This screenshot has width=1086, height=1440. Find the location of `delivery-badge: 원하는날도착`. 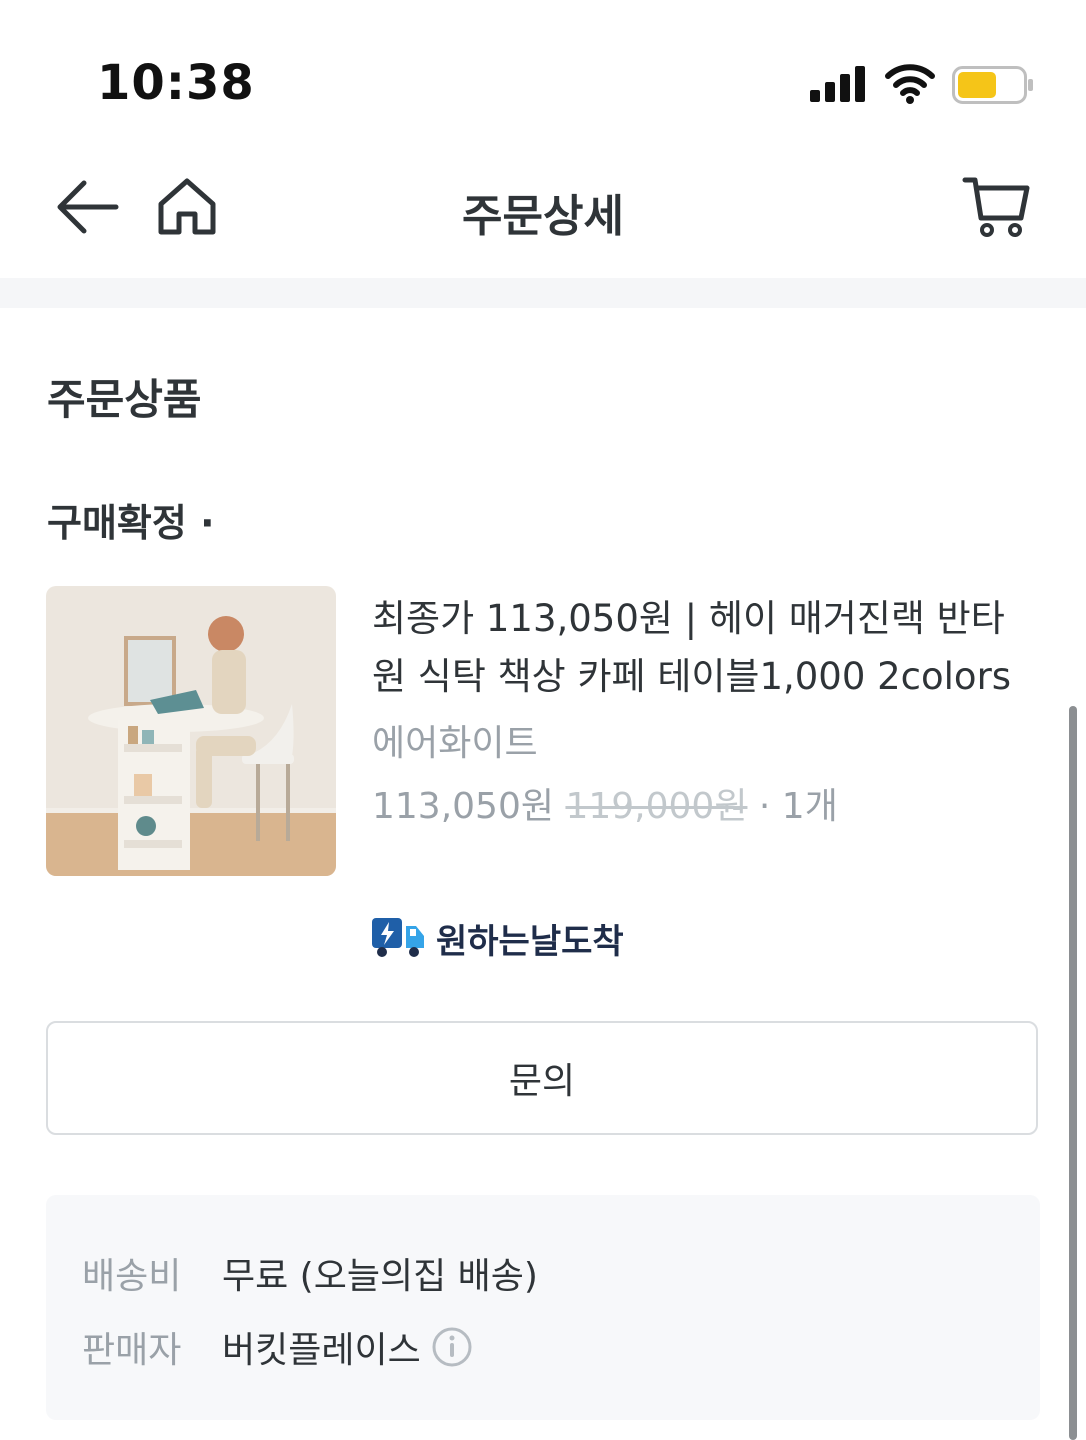

delivery-badge: 원하는날도착 is located at coordinates (497, 938).